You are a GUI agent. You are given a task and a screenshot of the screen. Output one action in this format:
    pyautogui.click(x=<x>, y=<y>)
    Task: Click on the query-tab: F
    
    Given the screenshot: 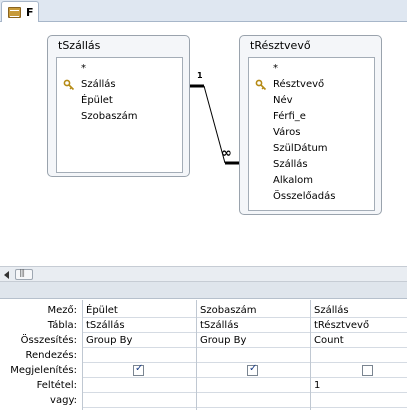 What is the action you would take?
    pyautogui.click(x=20, y=11)
    